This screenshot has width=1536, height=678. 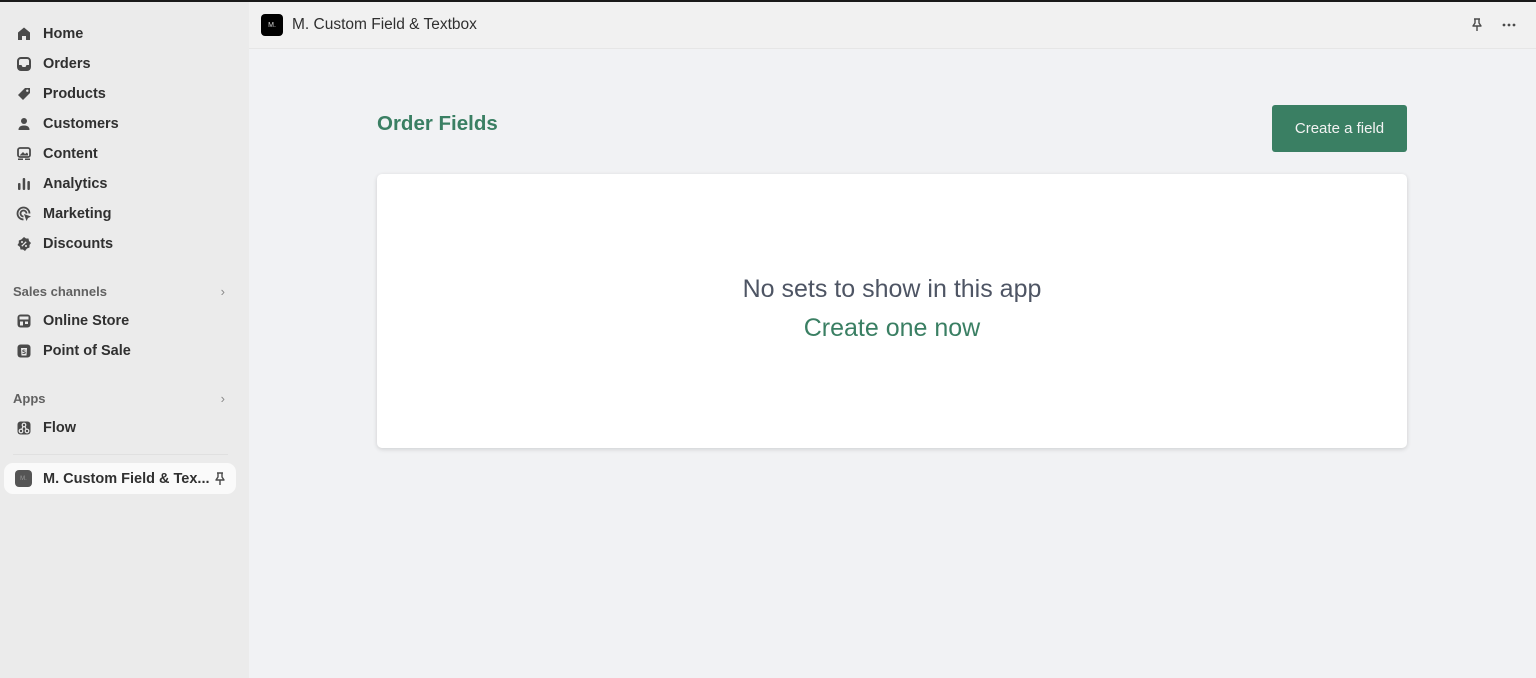 I want to click on sidebar-item-label: Online Store, so click(x=86, y=321).